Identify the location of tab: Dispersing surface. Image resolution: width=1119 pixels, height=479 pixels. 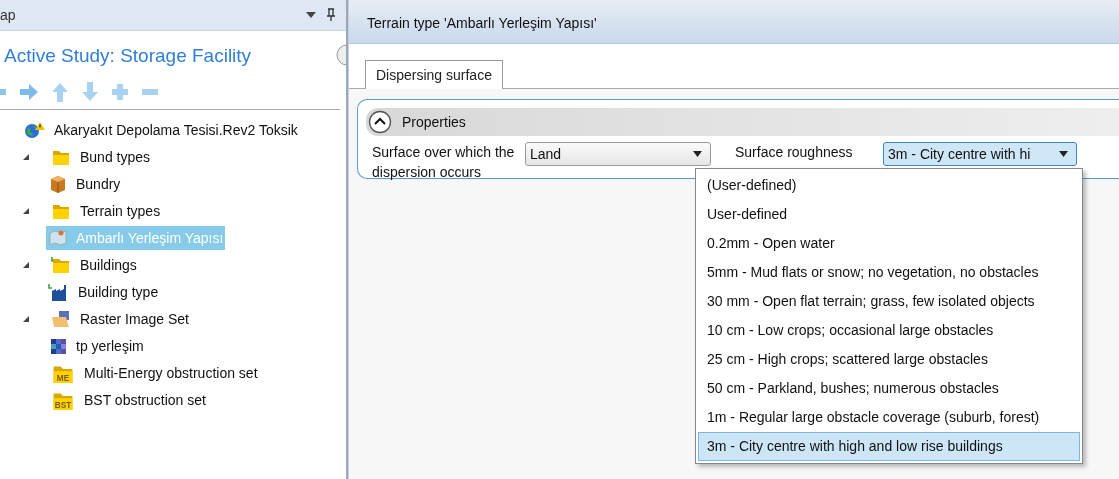
(434, 74).